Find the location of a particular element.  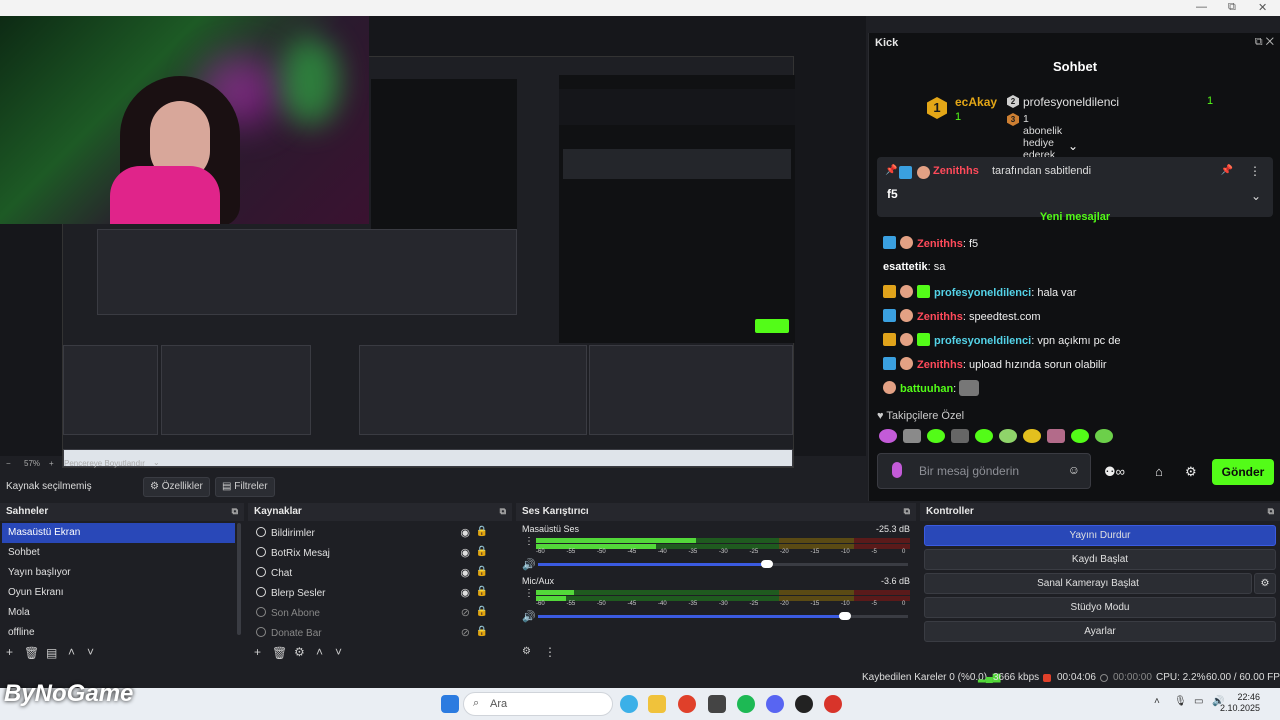

source-item: Donate Bar ⊘ 🔒 is located at coordinates (375, 633).